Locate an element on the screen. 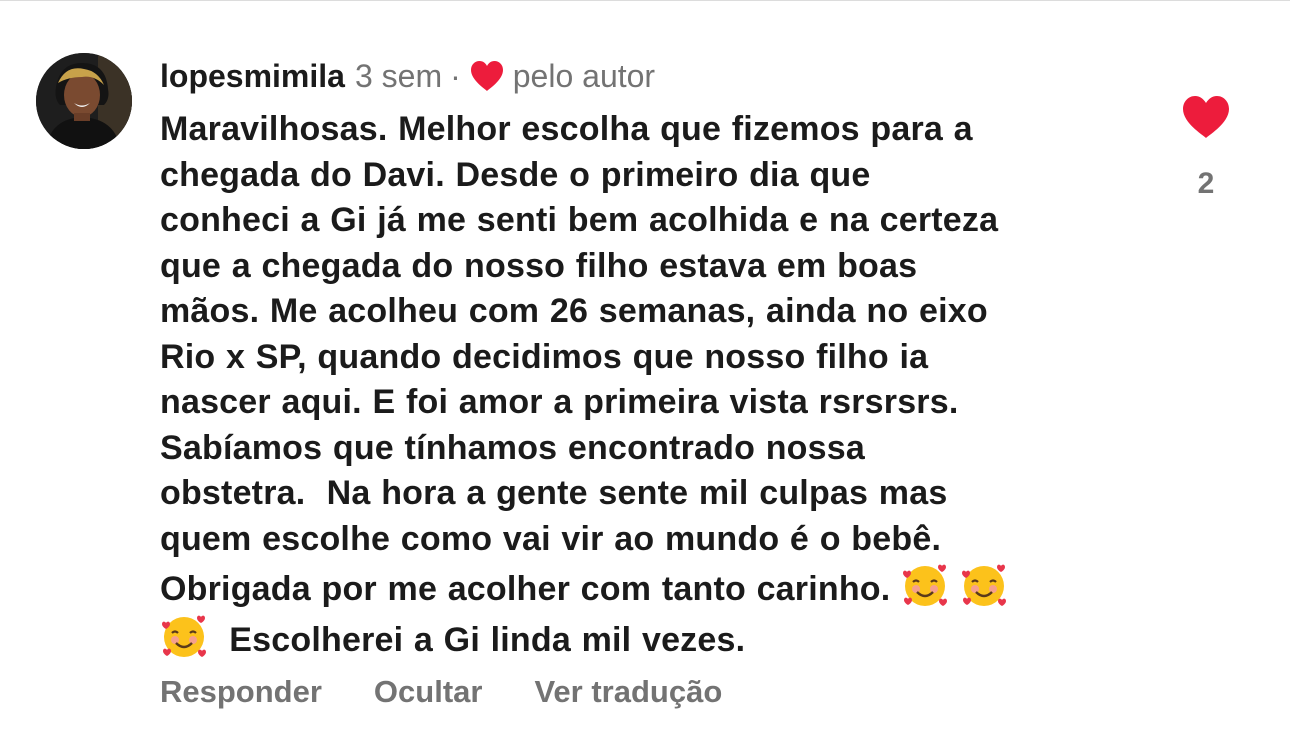  hide-button: Ocultar is located at coordinates (428, 692).